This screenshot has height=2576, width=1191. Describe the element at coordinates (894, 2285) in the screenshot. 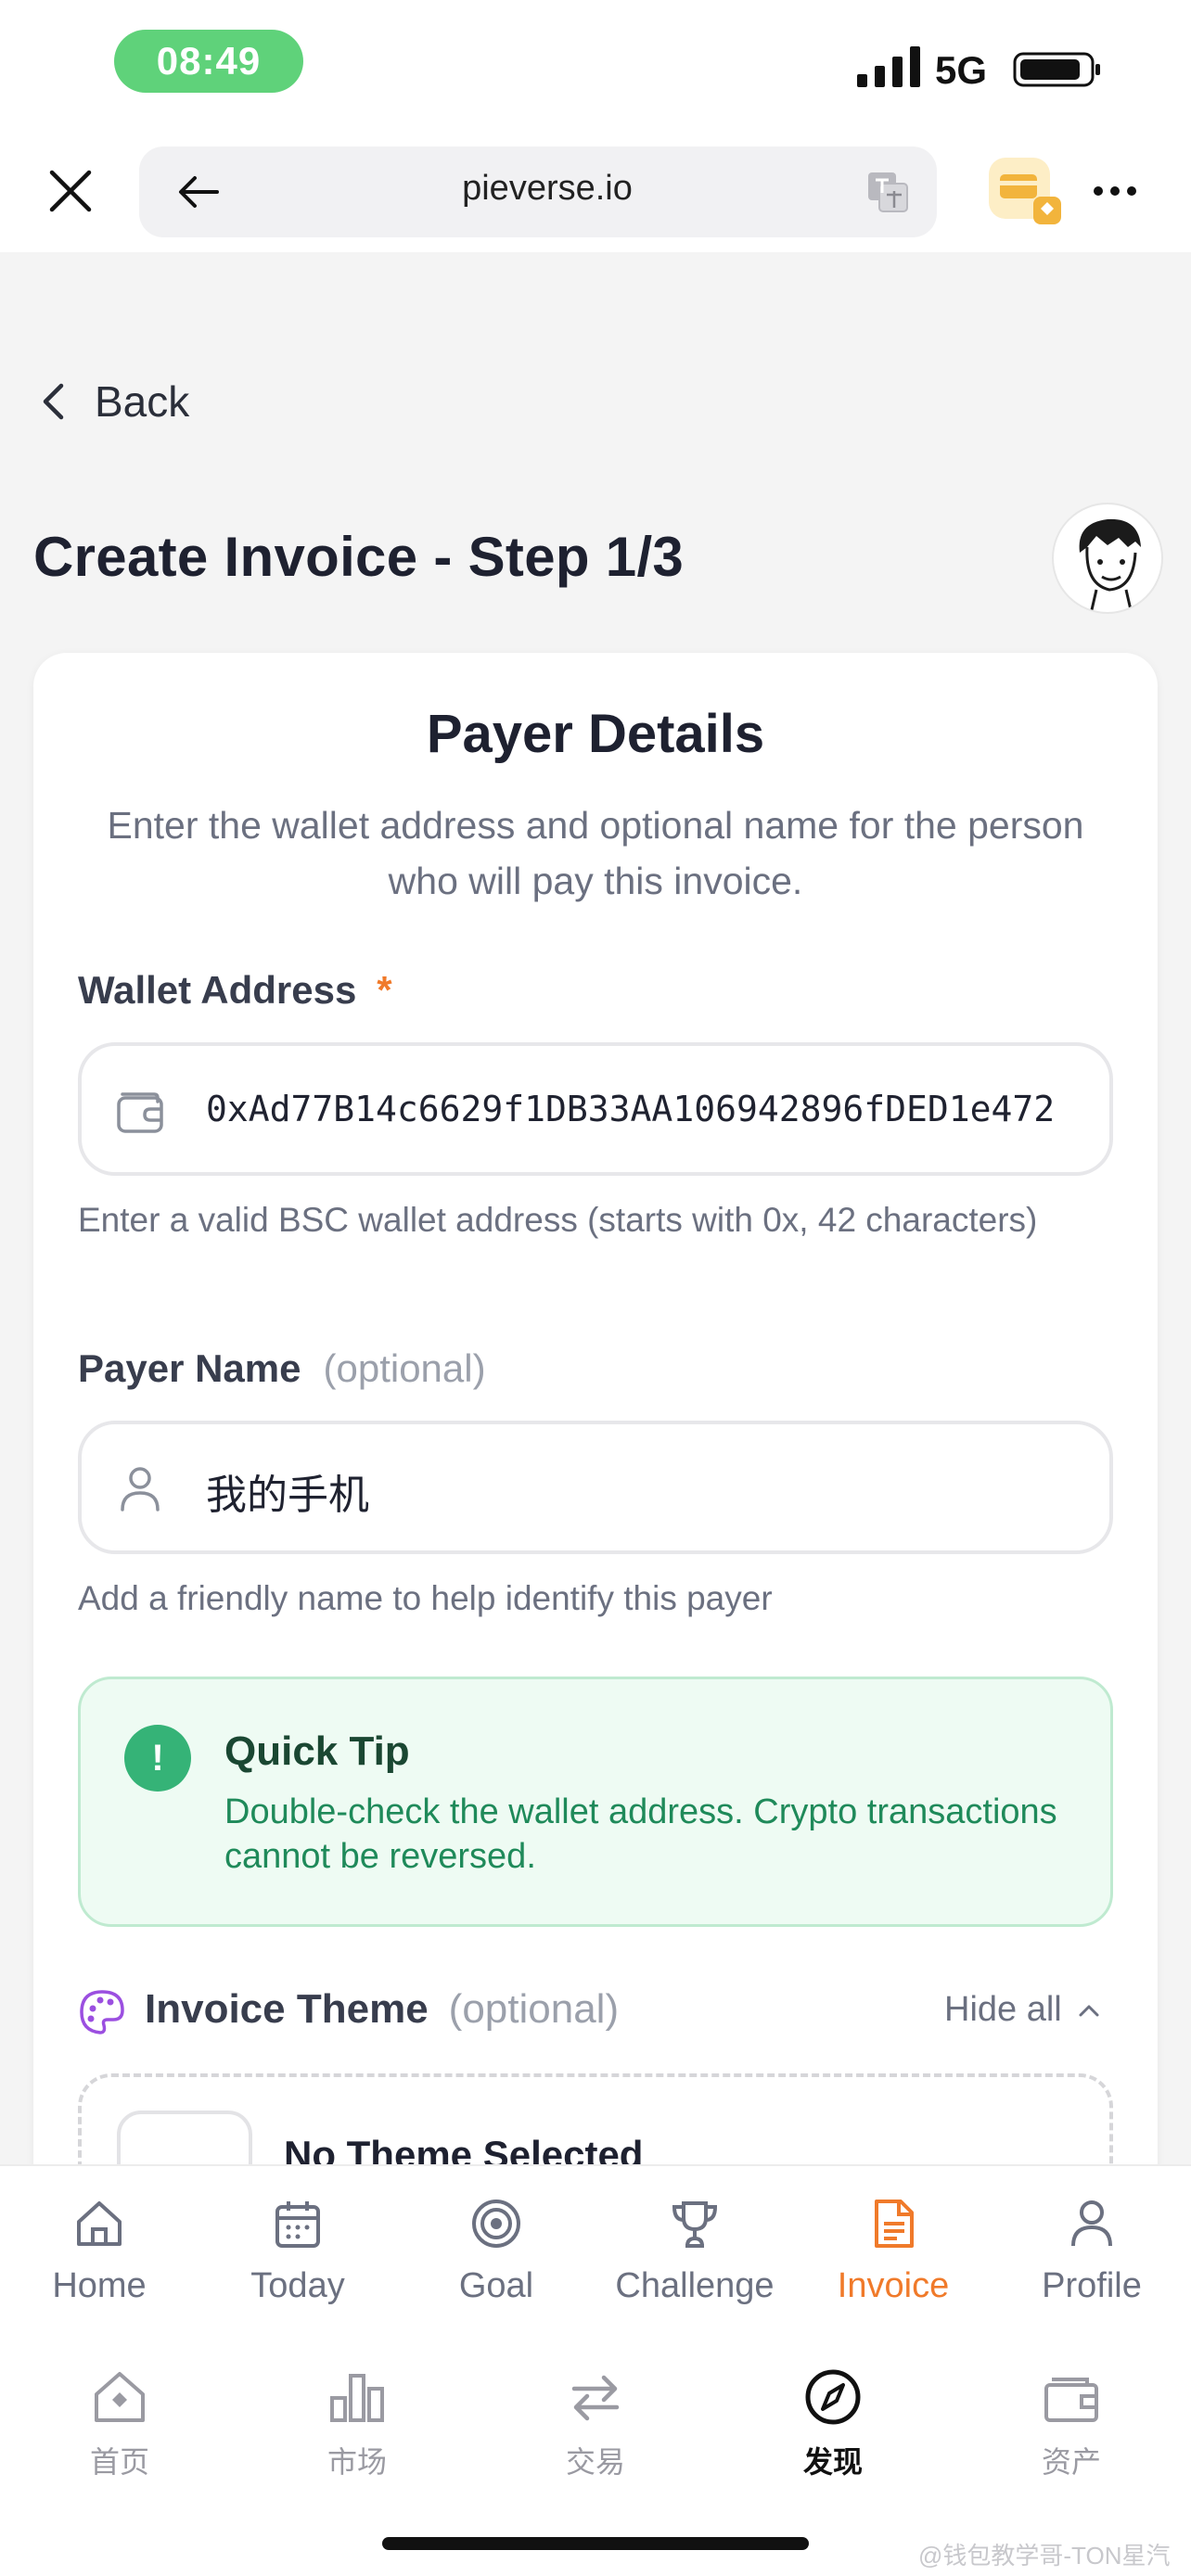

I see `tab-label: Invoice` at that location.